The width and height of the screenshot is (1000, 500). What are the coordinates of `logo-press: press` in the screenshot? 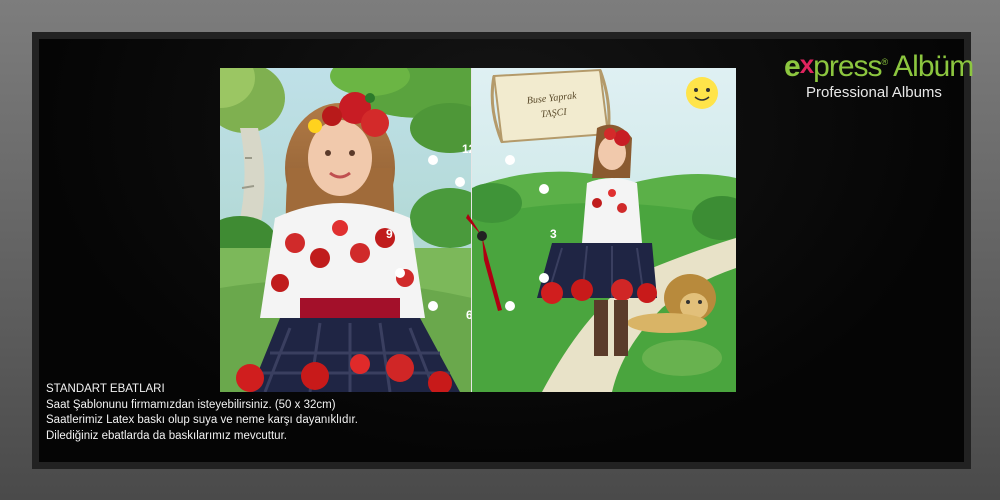 It's located at (847, 66).